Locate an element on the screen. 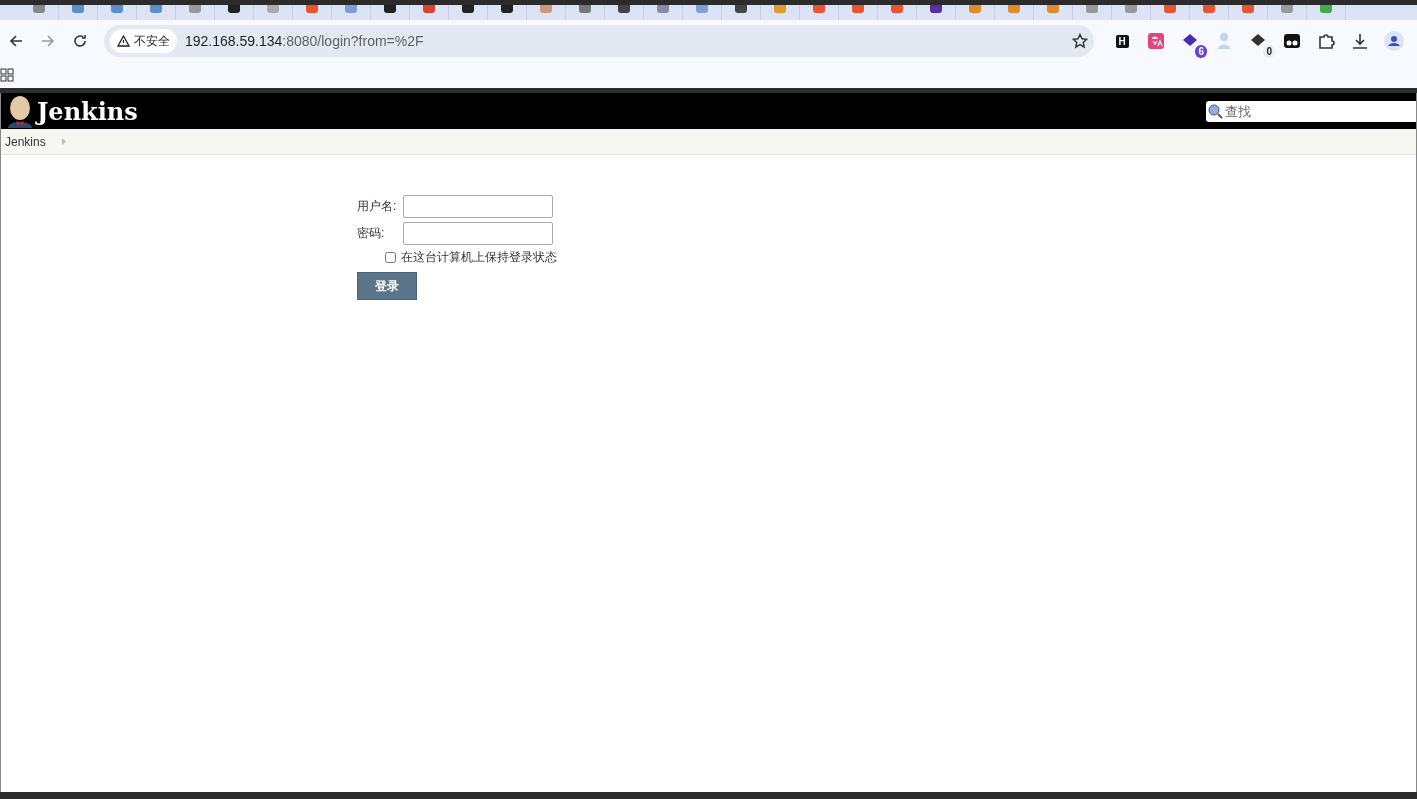 This screenshot has width=1417, height=799. warning-icon is located at coordinates (123, 41).